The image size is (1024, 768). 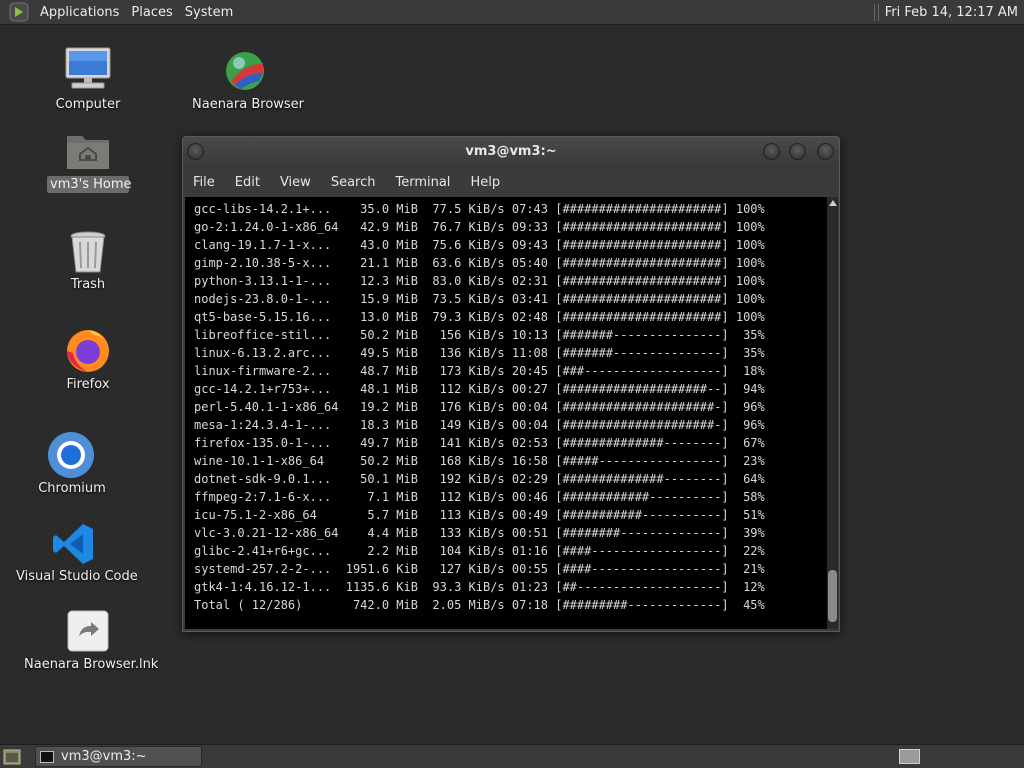 I want to click on desktop-icon-label: Chromium, so click(x=72, y=488).